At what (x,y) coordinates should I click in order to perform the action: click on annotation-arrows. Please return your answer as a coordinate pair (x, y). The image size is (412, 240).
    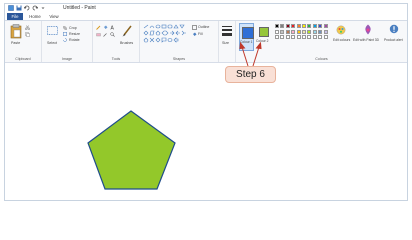
    Looking at the image, I should click on (250, 54).